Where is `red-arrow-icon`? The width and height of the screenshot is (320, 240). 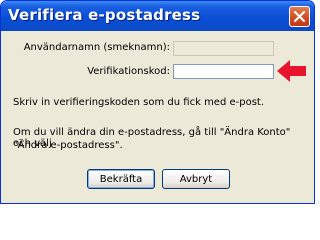 red-arrow-icon is located at coordinates (291, 71).